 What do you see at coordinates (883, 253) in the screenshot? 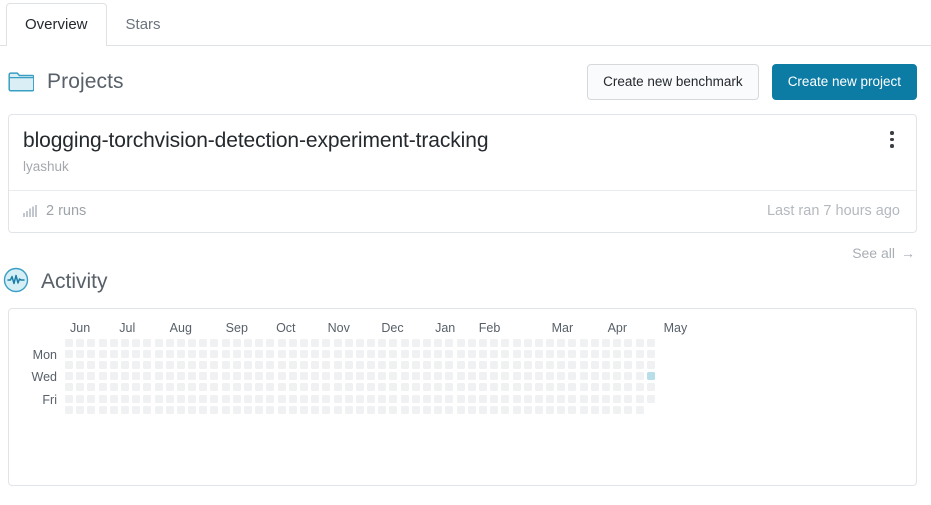
I see `see-all-link: See all →` at bounding box center [883, 253].